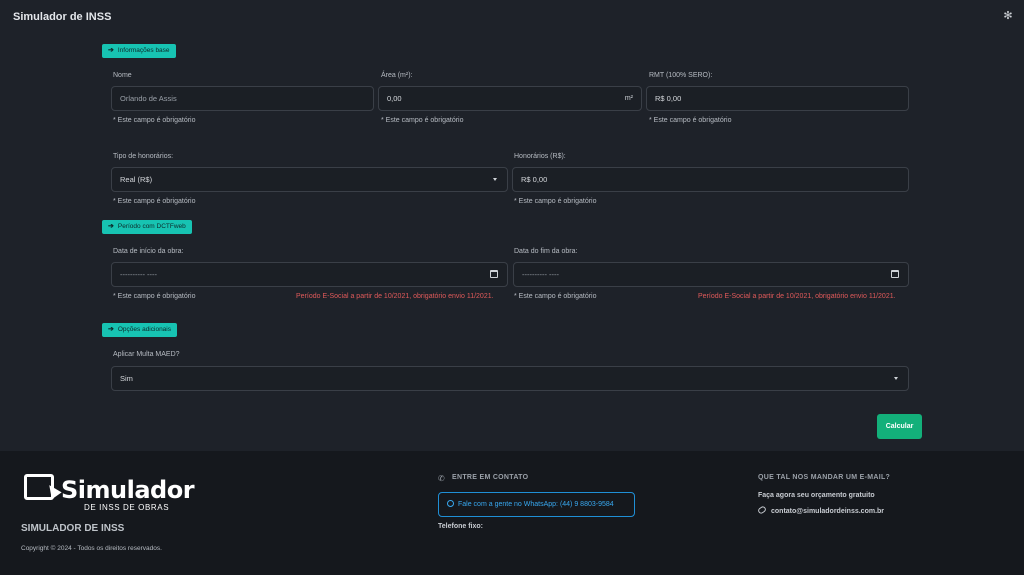 The image size is (1024, 575). I want to click on data-fim-input: ---------- ----, so click(711, 274).